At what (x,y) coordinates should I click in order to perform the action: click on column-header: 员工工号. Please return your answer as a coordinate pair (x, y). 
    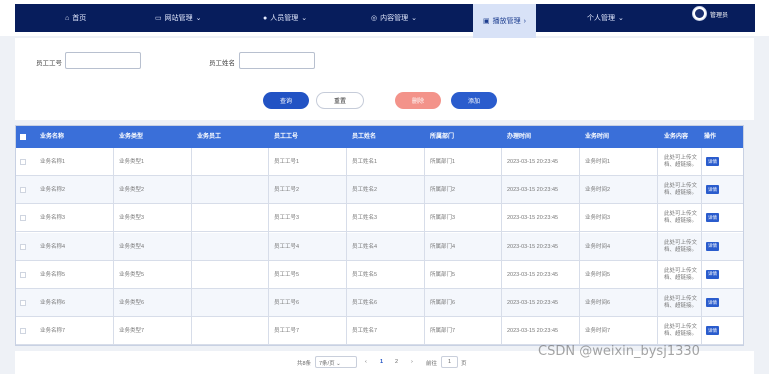
    Looking at the image, I should click on (286, 137).